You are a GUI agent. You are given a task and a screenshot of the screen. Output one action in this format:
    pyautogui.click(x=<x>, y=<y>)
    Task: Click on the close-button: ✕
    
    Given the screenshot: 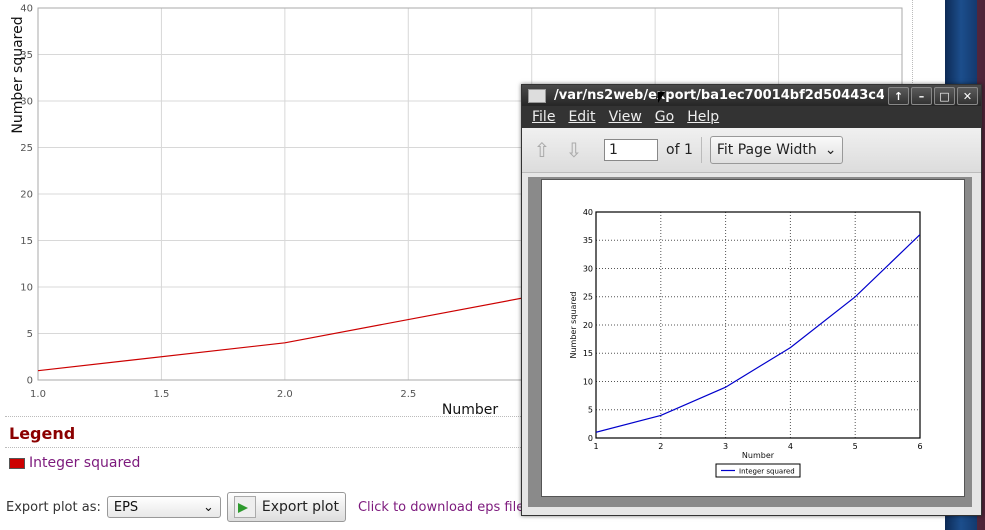 What is the action you would take?
    pyautogui.click(x=967, y=96)
    